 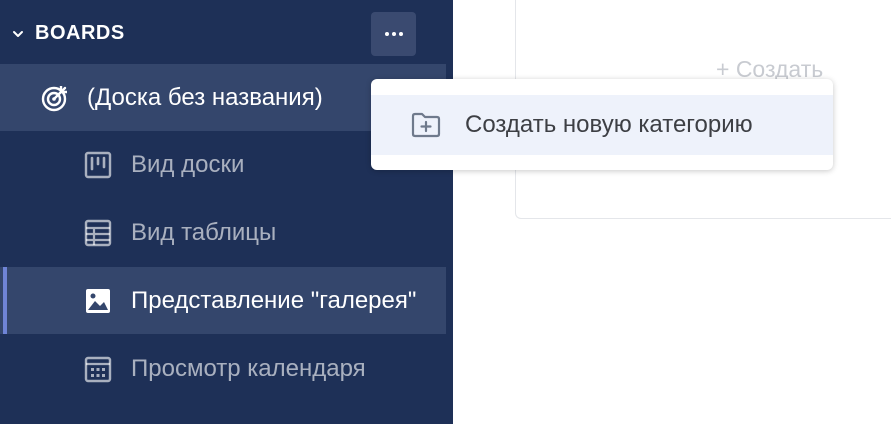 I want to click on target-icon, so click(x=54, y=99).